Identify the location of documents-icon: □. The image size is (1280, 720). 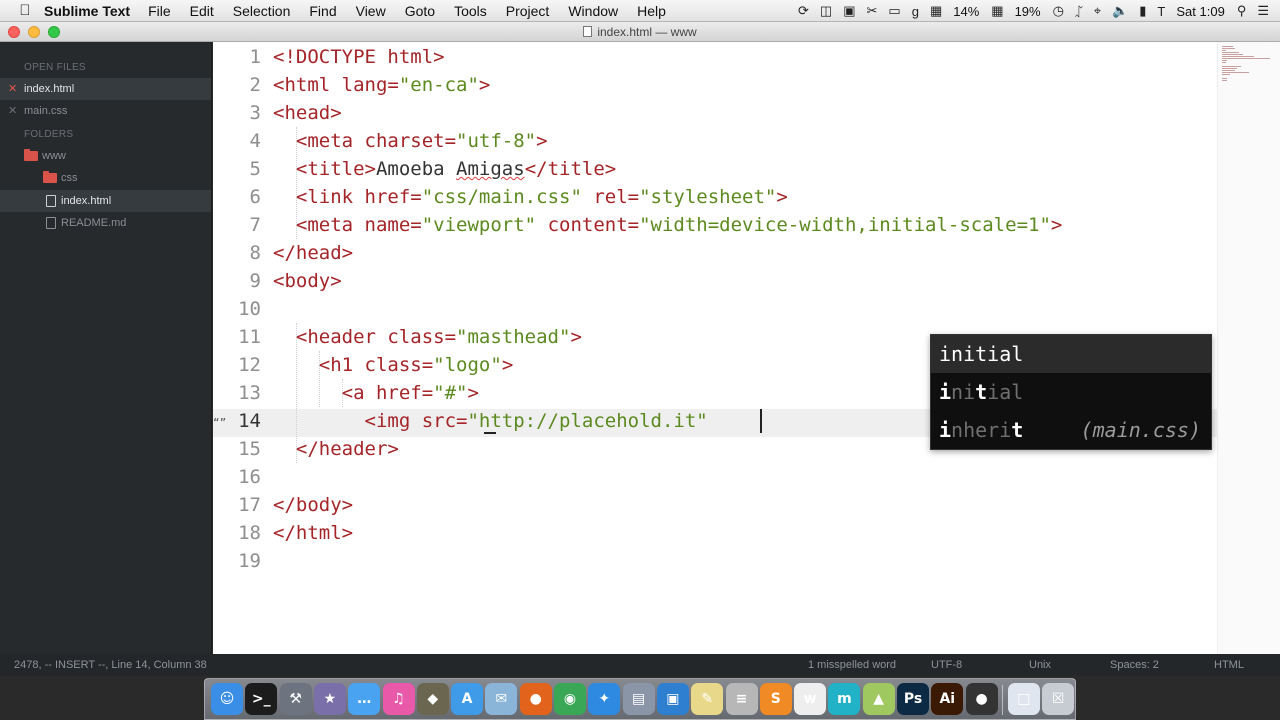
(1023, 699).